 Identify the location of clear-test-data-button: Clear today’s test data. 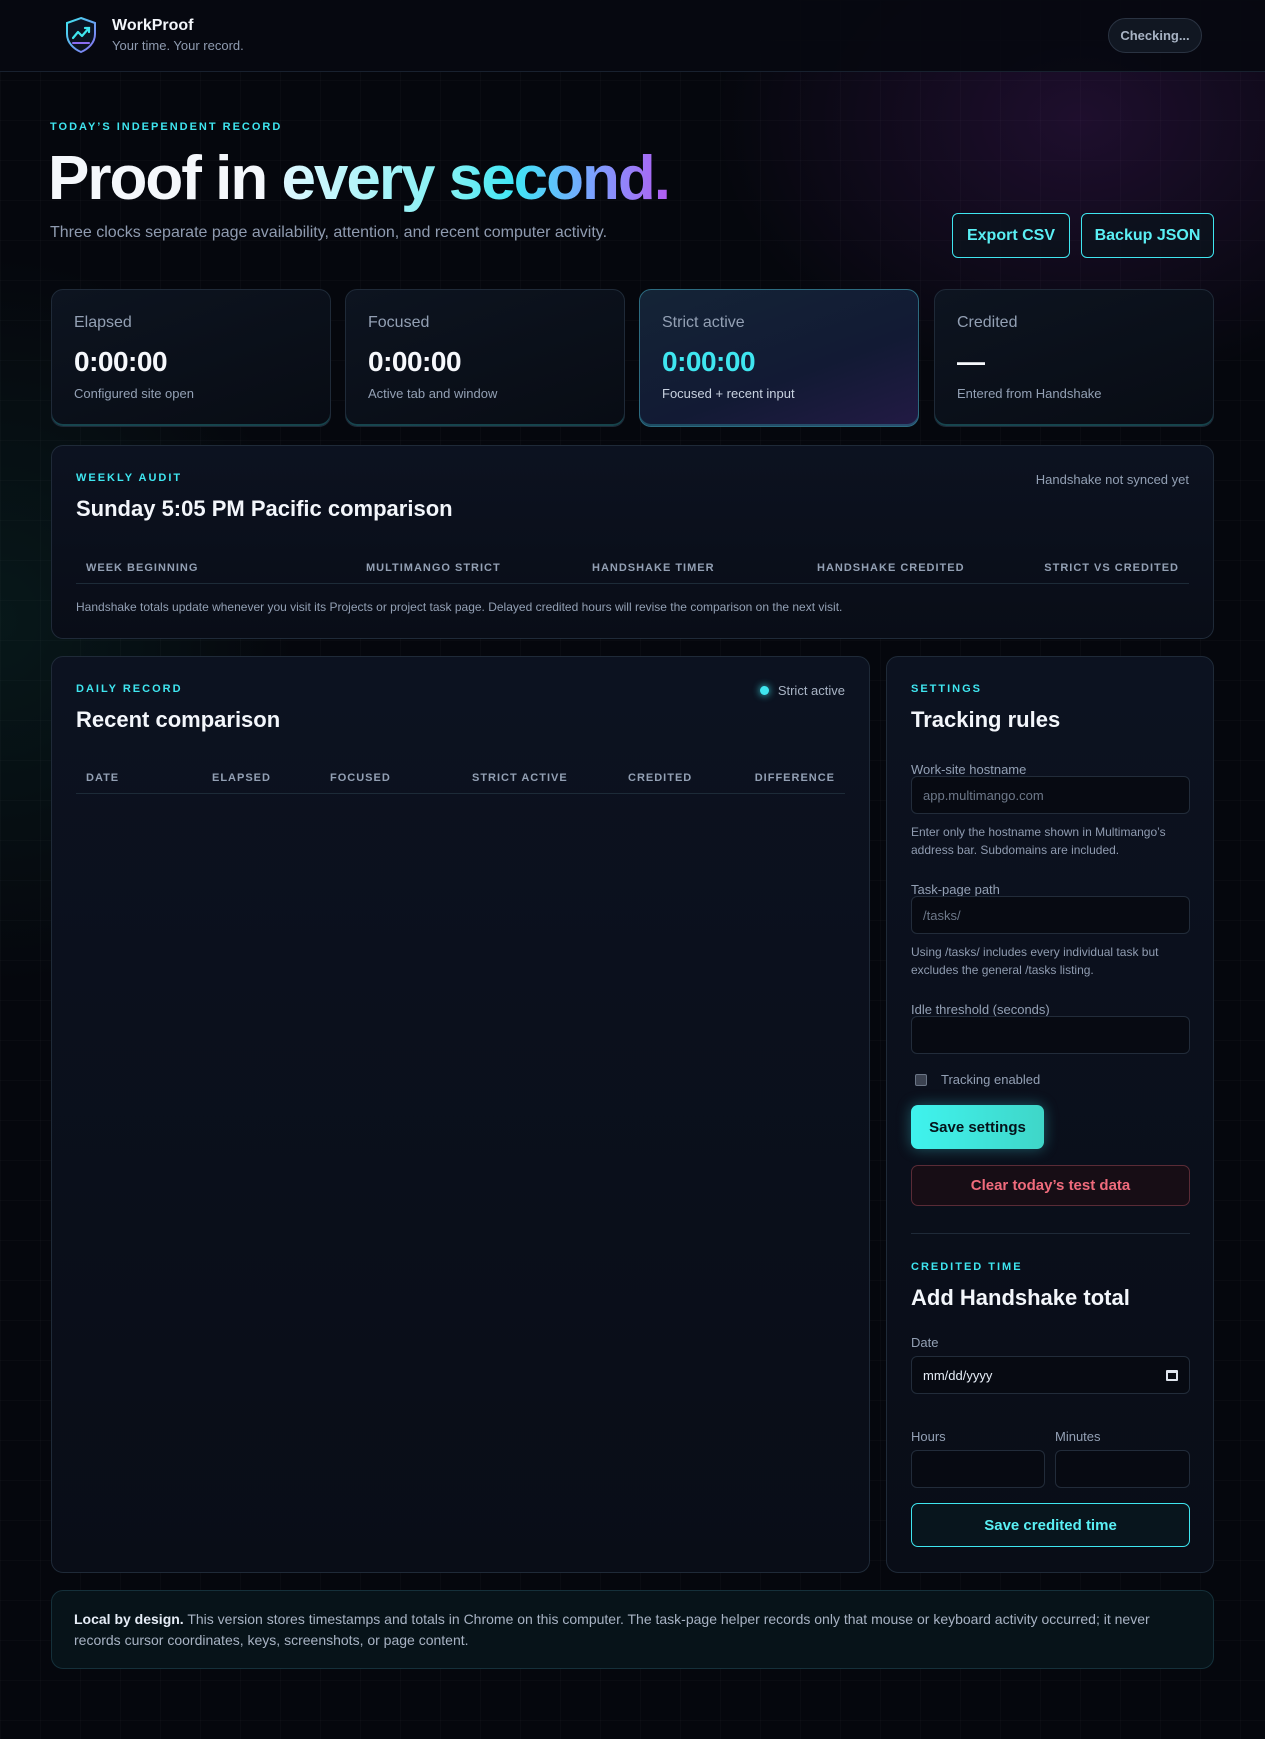
(1050, 1185).